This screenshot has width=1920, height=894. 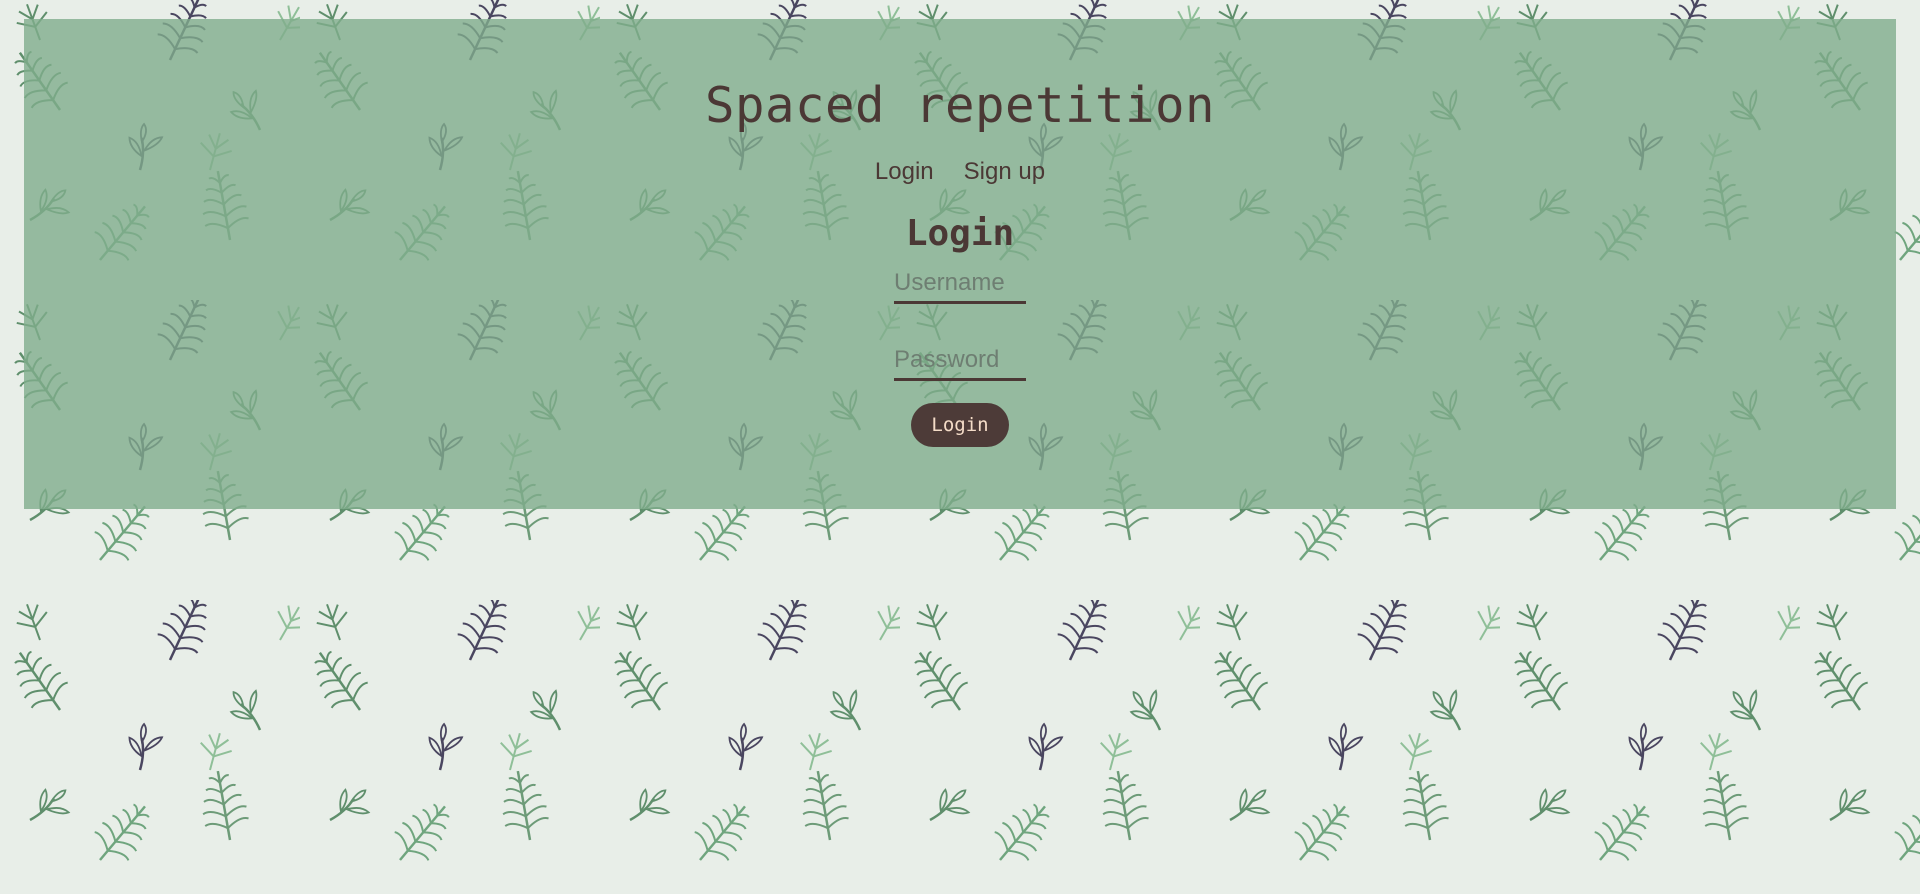 I want to click on site-title: Spaced repetition, so click(x=959, y=105).